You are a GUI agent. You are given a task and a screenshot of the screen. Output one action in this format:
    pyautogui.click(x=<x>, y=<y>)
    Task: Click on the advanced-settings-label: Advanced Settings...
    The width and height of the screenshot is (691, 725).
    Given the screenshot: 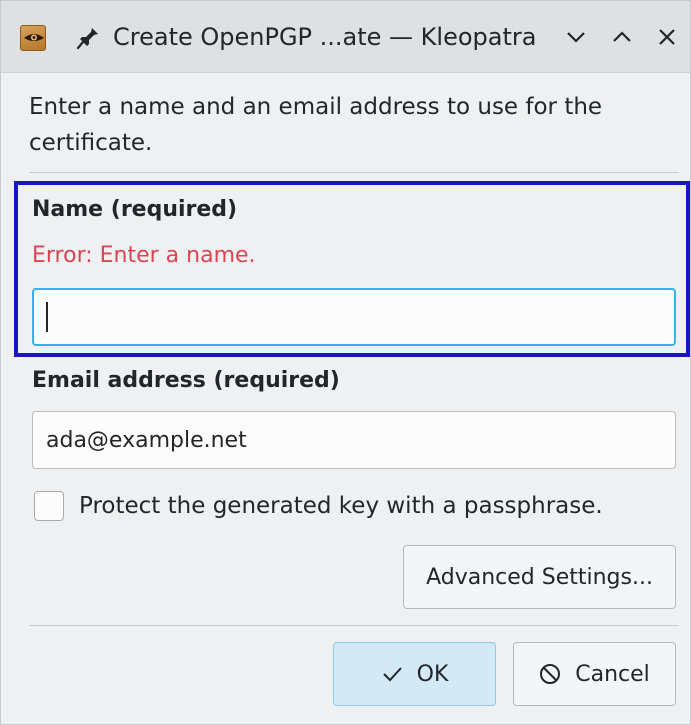 What is the action you would take?
    pyautogui.click(x=539, y=577)
    